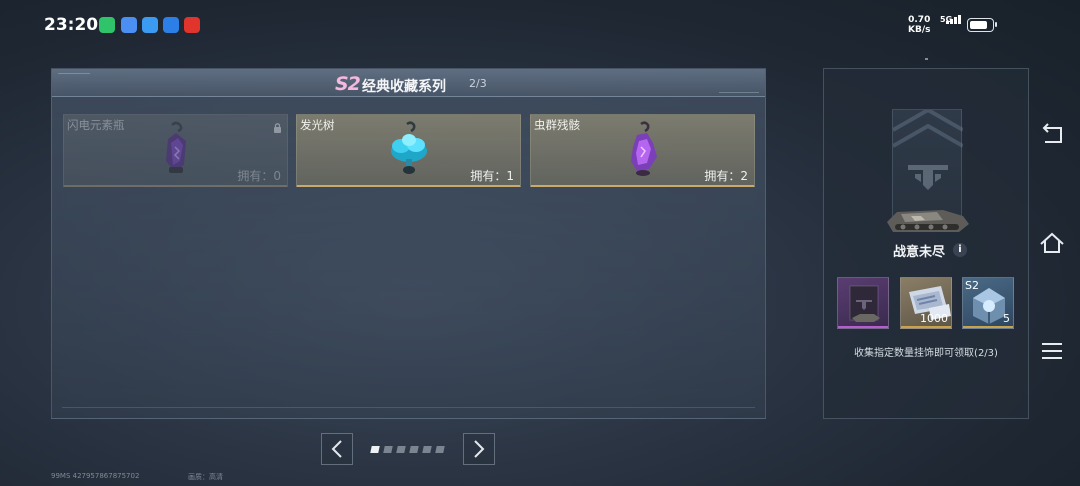 The width and height of the screenshot is (1080, 486). Describe the element at coordinates (926, 303) in the screenshot. I see `reward-item-voucher: 1000` at that location.